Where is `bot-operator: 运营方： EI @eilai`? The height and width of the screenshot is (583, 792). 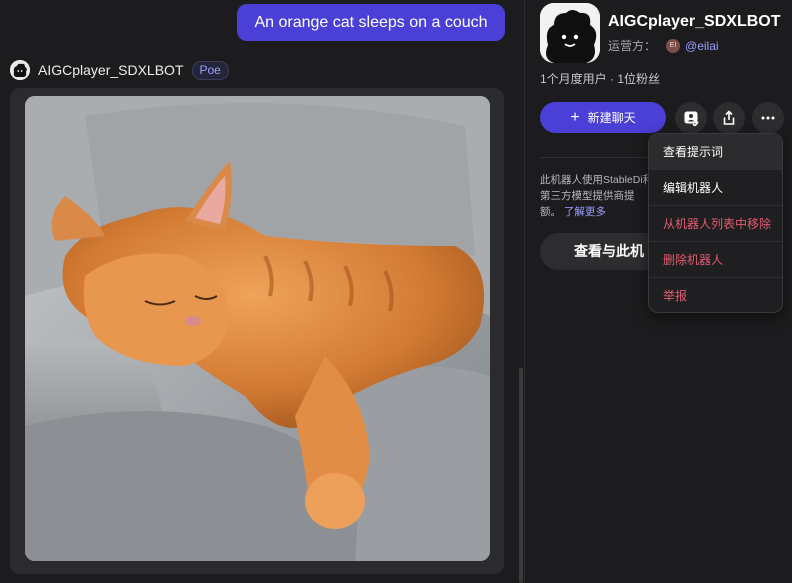
bot-operator: 运营方： EI @eilai is located at coordinates (663, 45).